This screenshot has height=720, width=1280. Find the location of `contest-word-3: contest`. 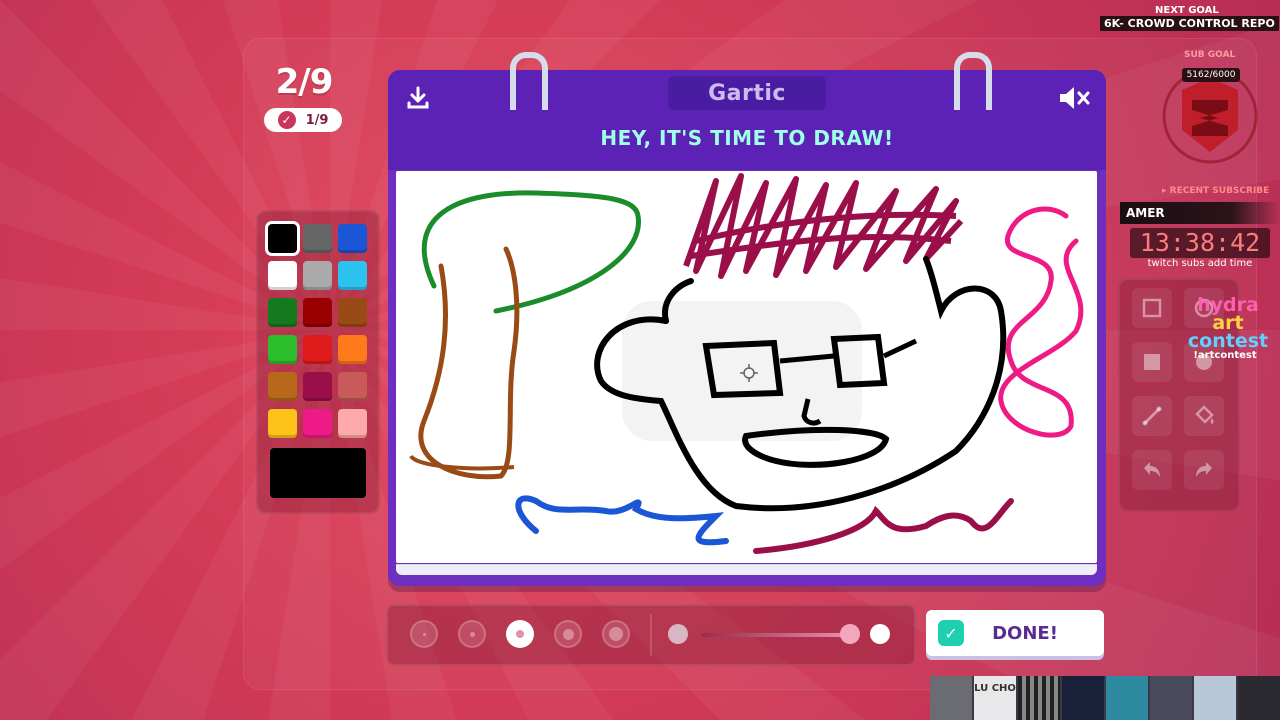

contest-word-3: contest is located at coordinates (1228, 341).